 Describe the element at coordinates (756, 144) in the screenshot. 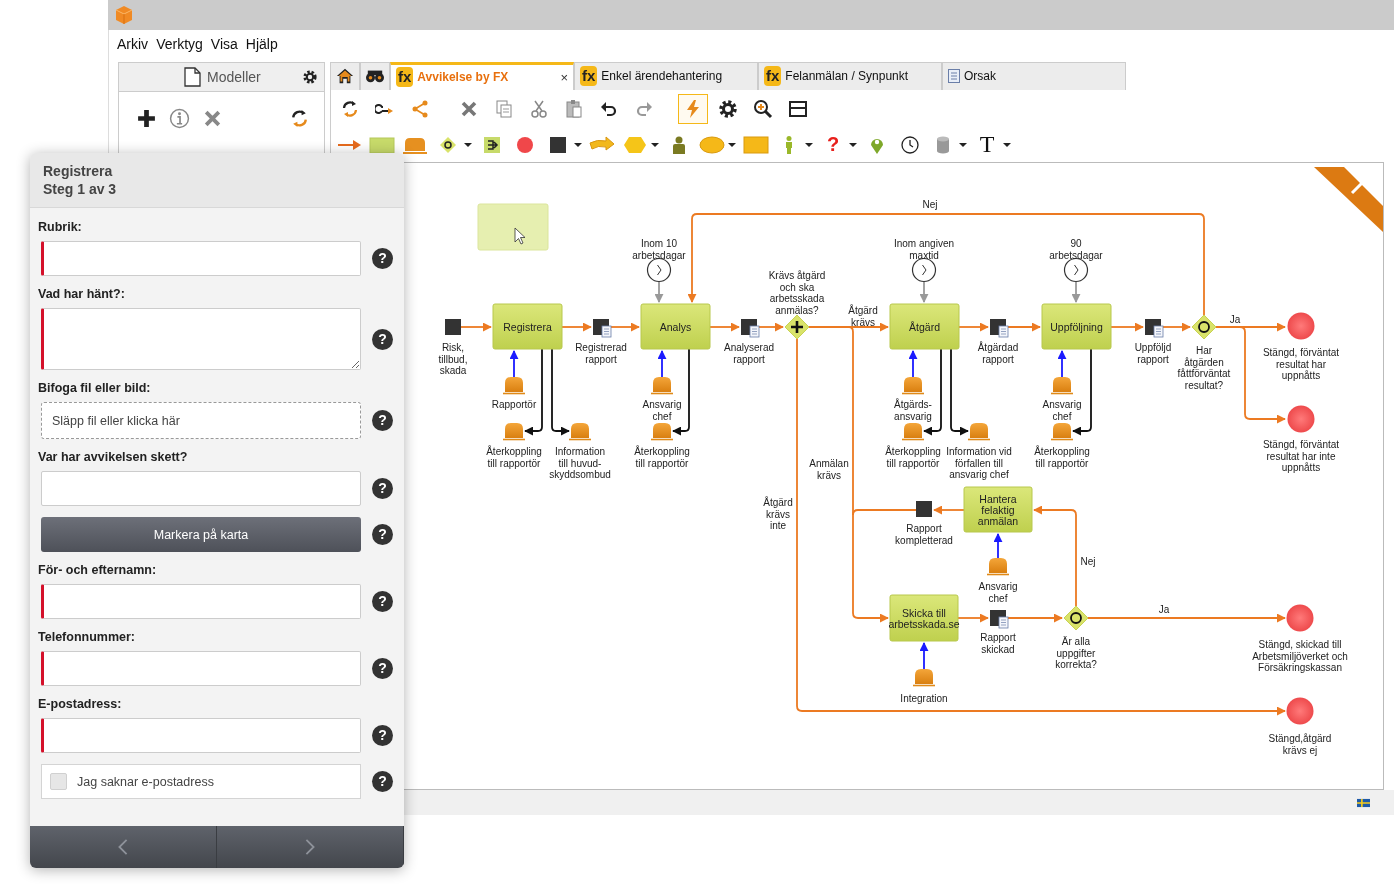

I see `rect-tool-icon` at that location.